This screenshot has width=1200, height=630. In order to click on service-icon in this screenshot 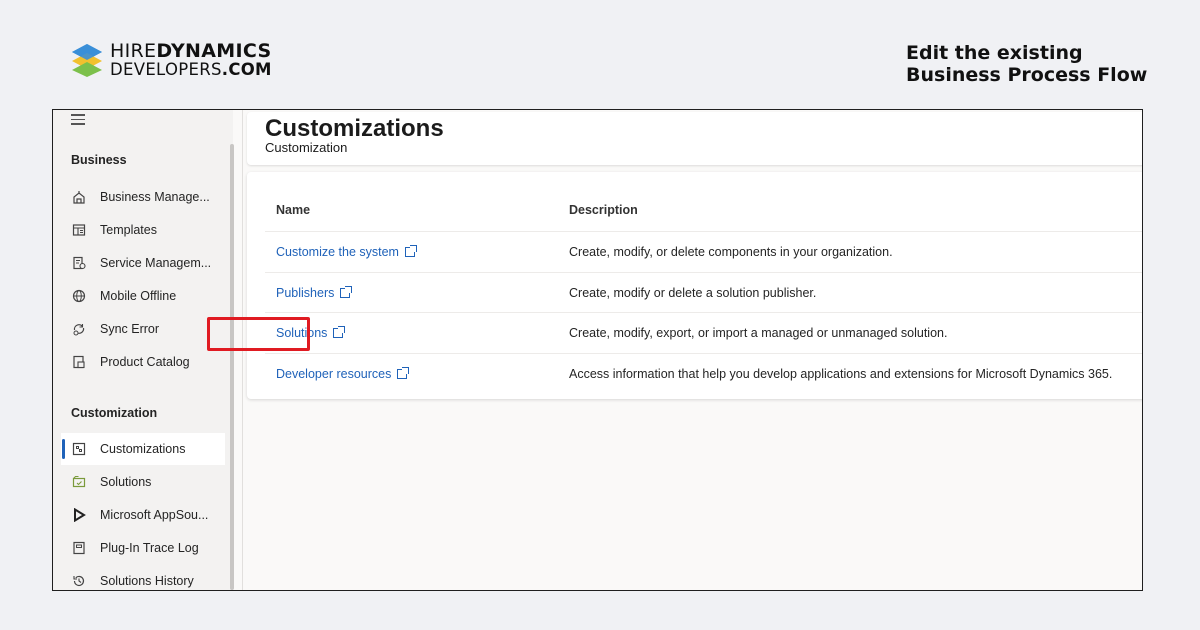, I will do `click(79, 263)`.